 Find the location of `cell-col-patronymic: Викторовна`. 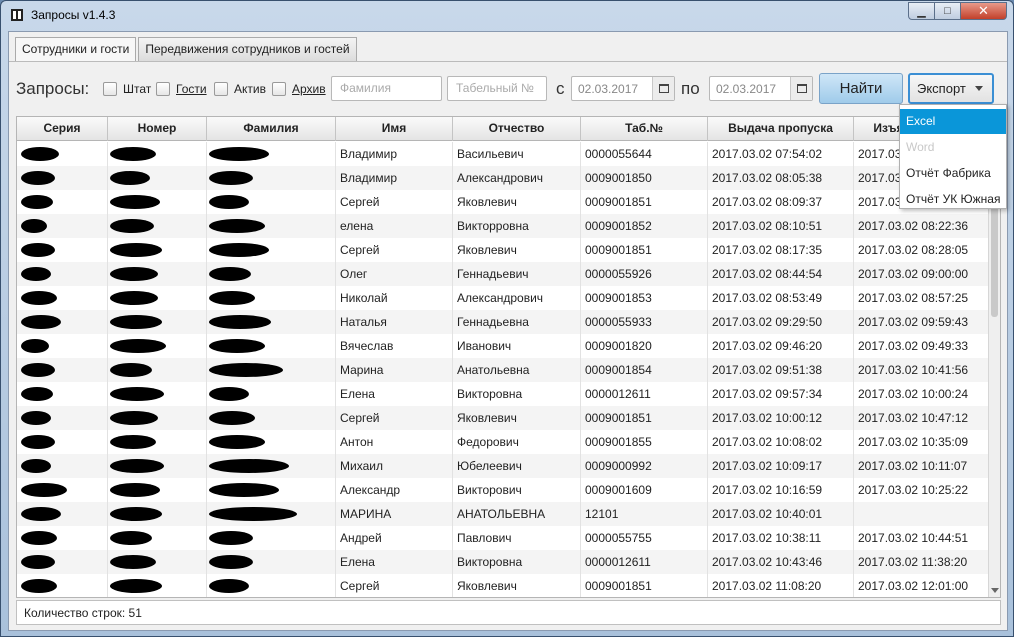

cell-col-patronymic: Викторовна is located at coordinates (517, 562).